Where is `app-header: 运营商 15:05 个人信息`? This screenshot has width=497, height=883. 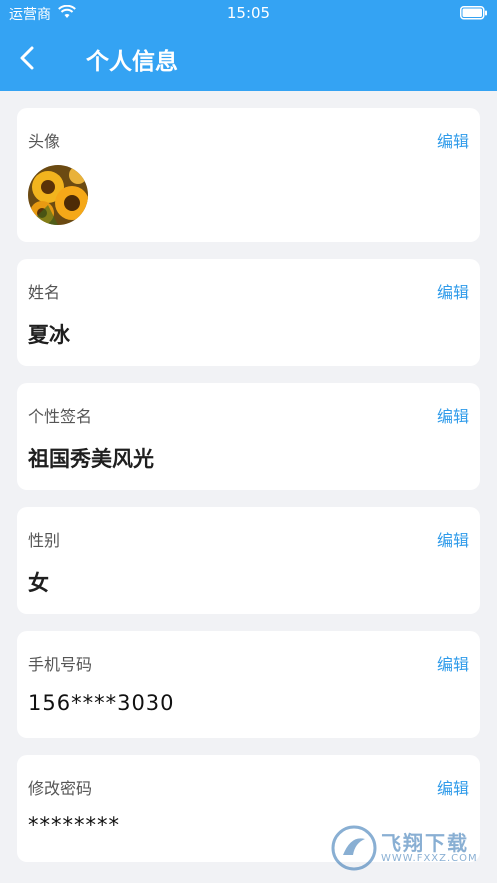 app-header: 运营商 15:05 个人信息 is located at coordinates (248, 45).